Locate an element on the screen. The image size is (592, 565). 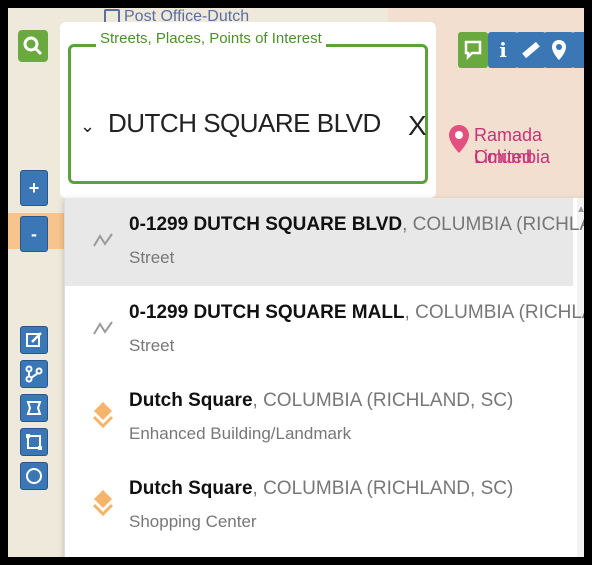
result-name: 0-1299 DUTCH SQUARE MALL is located at coordinates (267, 312).